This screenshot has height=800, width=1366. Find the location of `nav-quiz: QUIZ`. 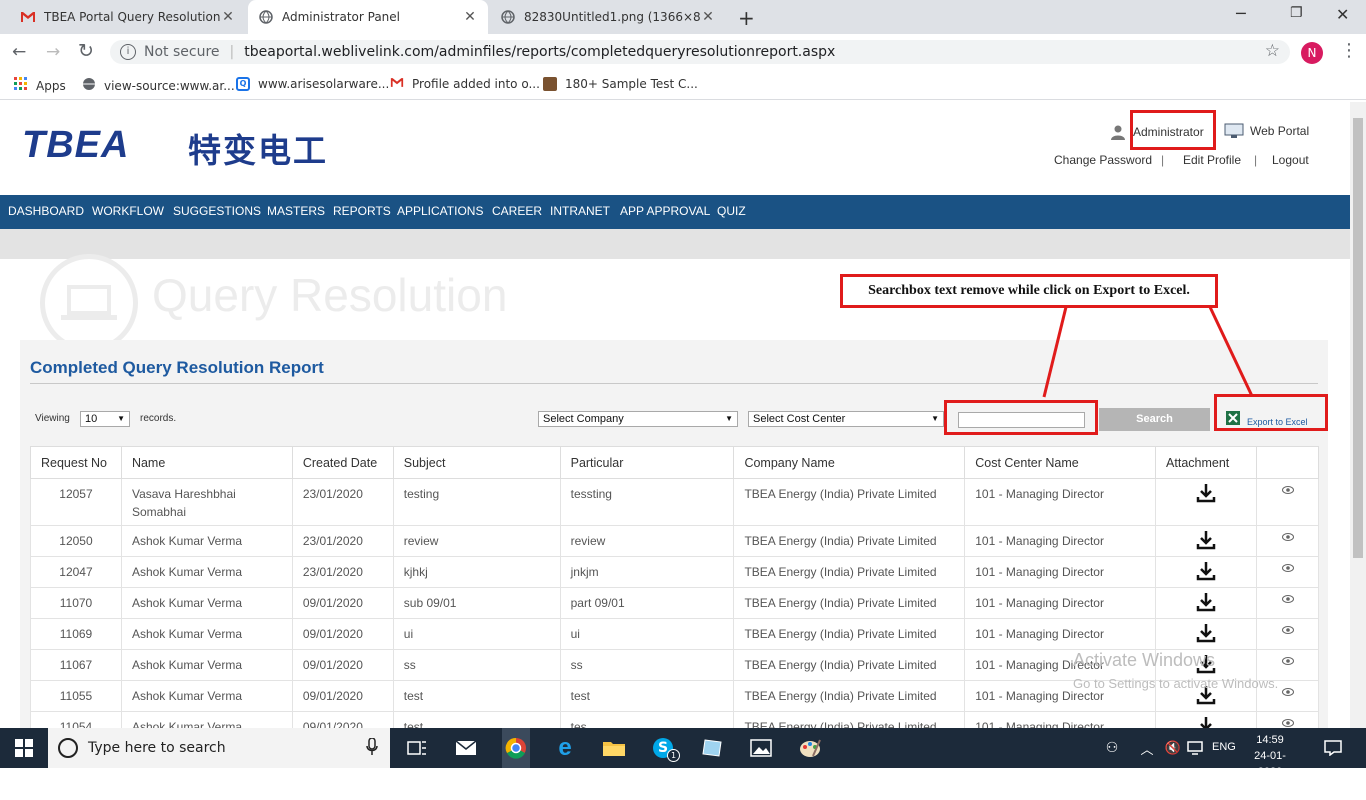

nav-quiz: QUIZ is located at coordinates (731, 211).